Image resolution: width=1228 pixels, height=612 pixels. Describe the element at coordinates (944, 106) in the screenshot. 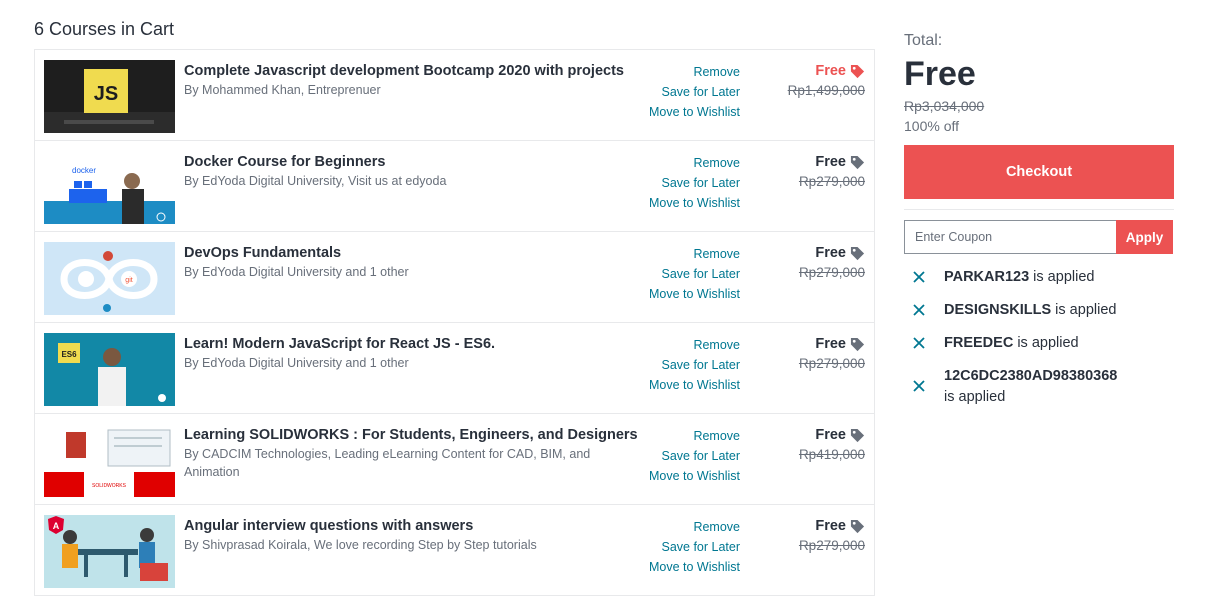

I see `original-total: Rp3,034,000` at that location.